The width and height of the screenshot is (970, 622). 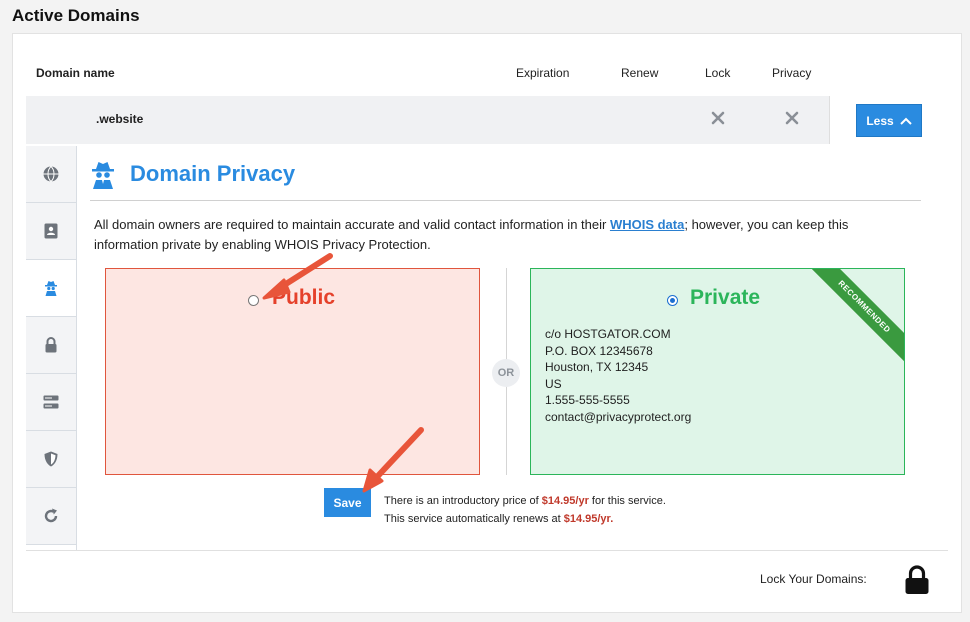 What do you see at coordinates (474, 519) in the screenshot?
I see `renew-price-prefix: This service automatically renews at` at bounding box center [474, 519].